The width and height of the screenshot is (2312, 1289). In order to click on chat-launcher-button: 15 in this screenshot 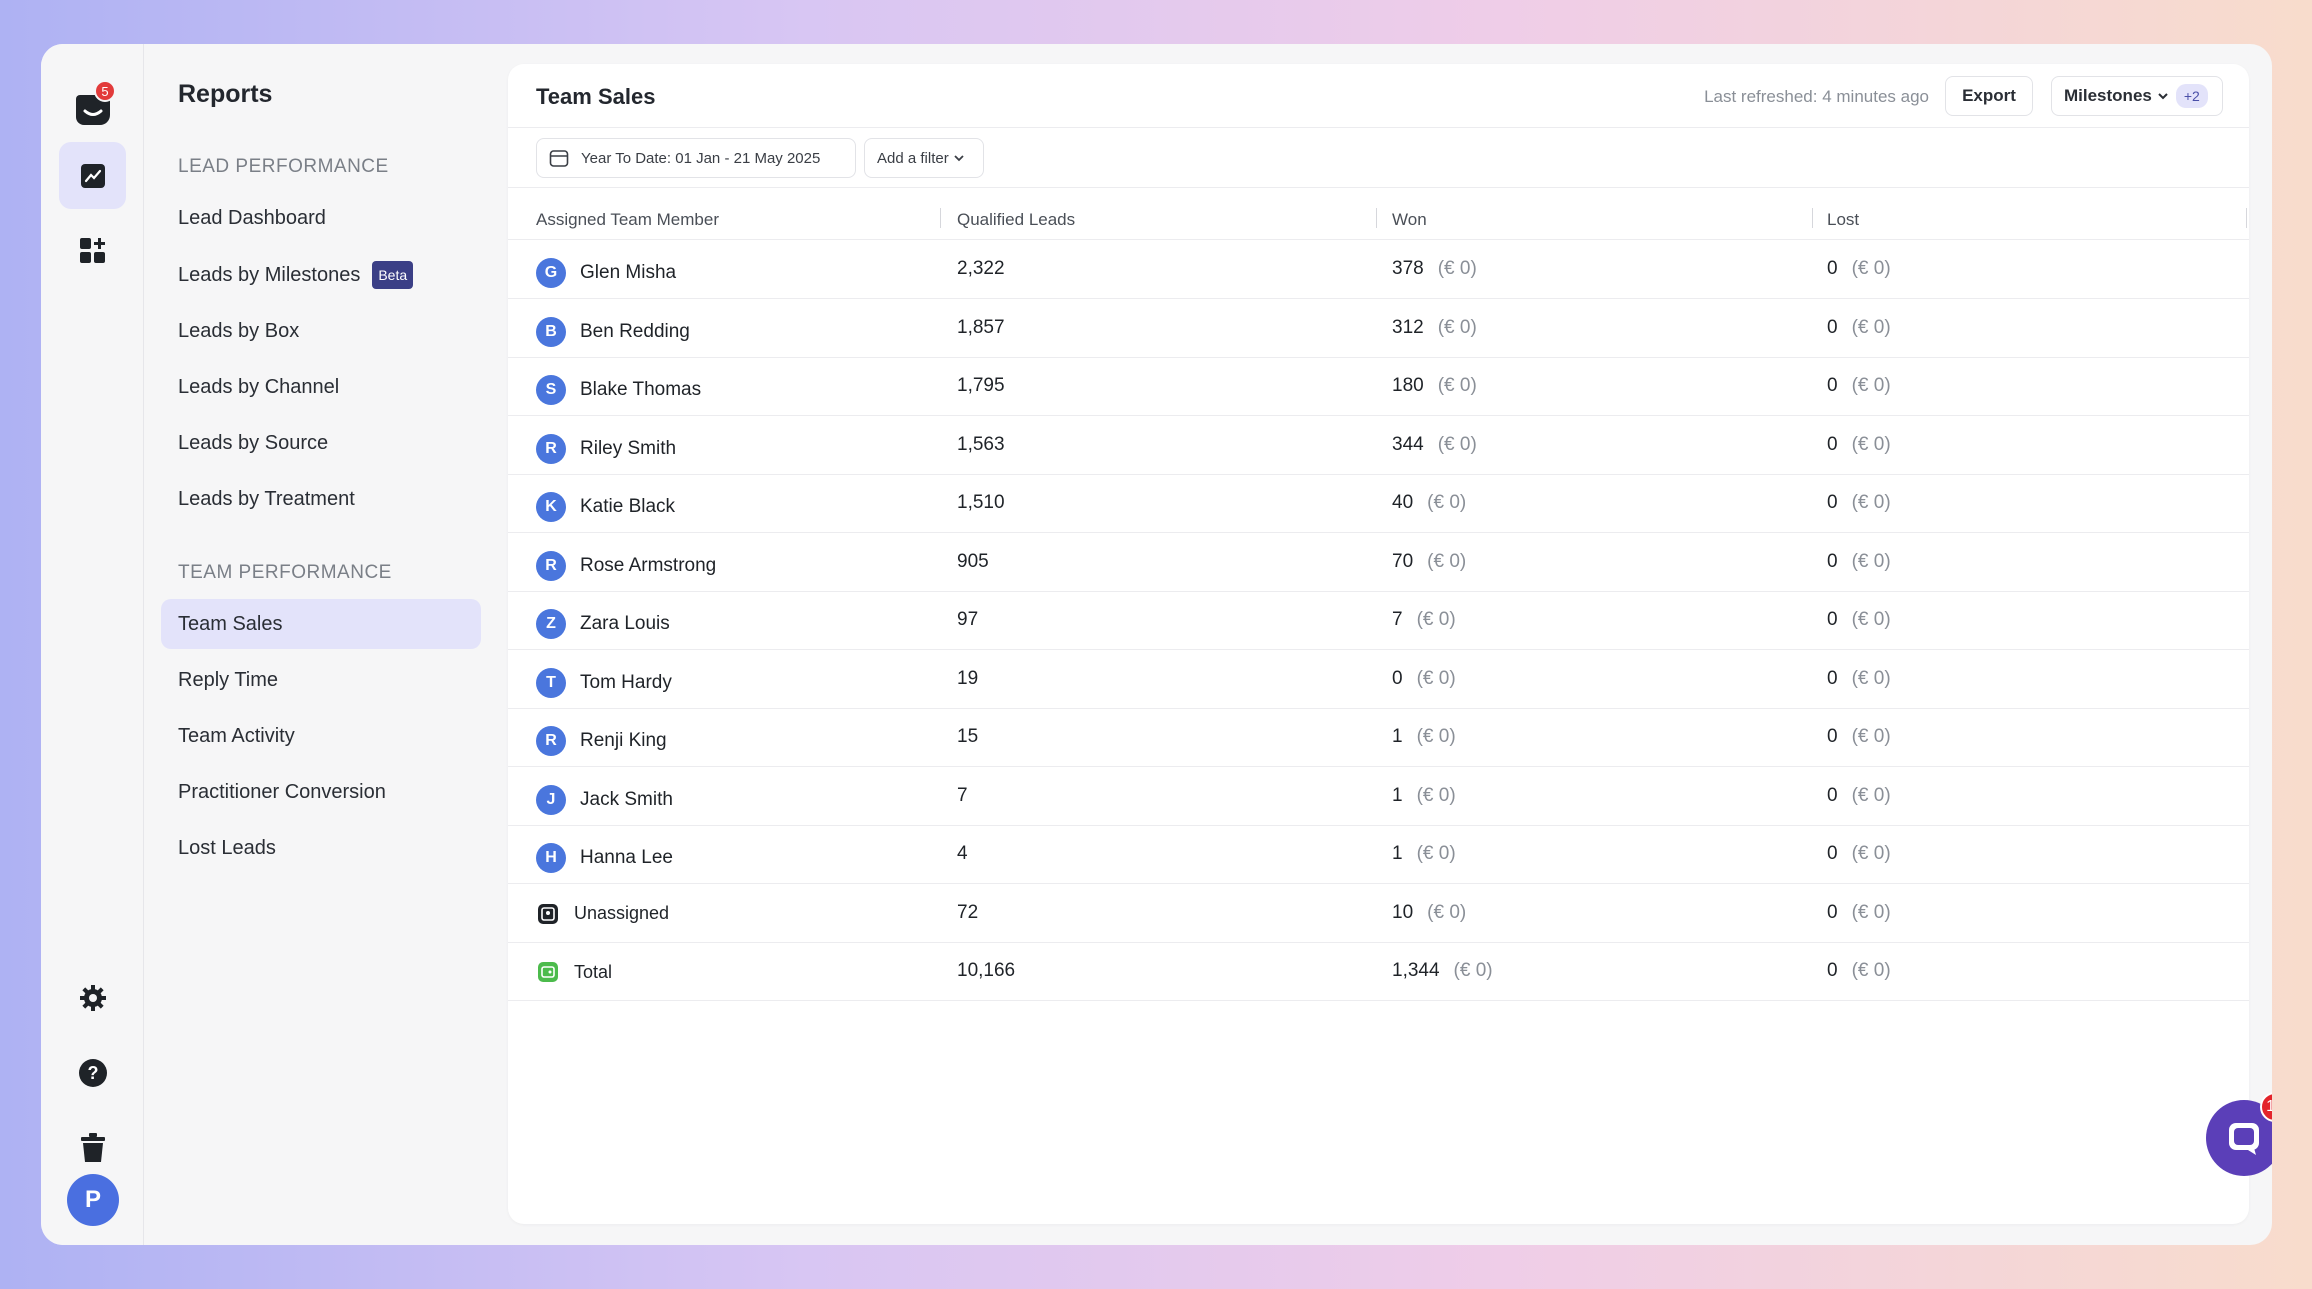, I will do `click(2239, 1134)`.